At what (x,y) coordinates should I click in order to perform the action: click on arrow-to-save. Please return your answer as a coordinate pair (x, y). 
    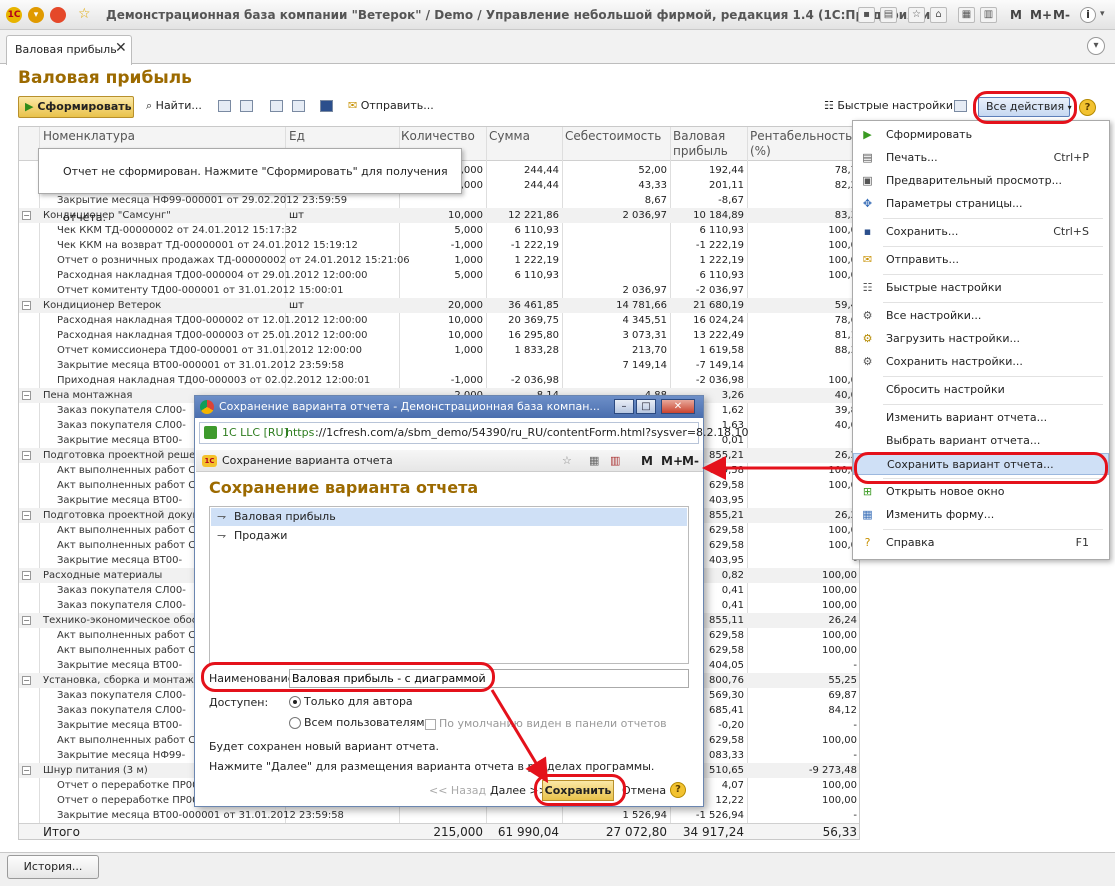
    Looking at the image, I should click on (519, 736).